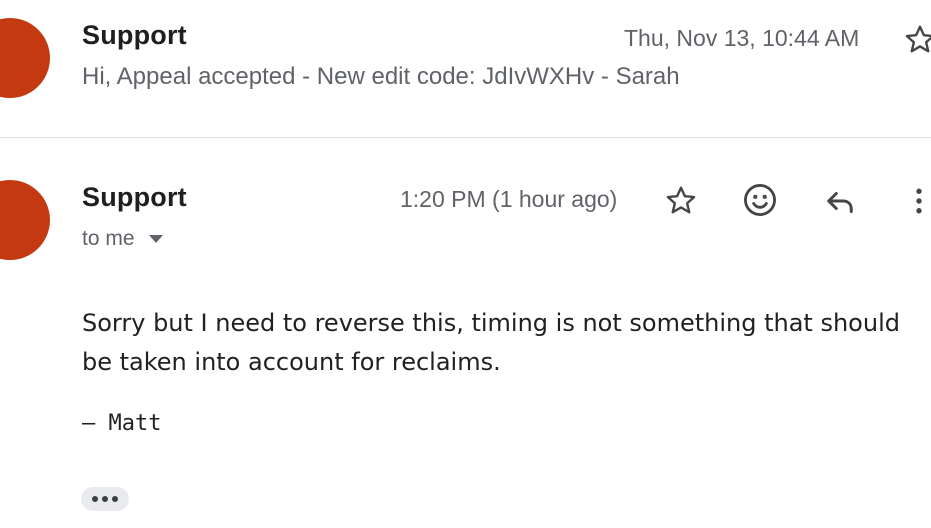 The width and height of the screenshot is (931, 528). Describe the element at coordinates (95, 499) in the screenshot. I see `ellipsis-icon` at that location.